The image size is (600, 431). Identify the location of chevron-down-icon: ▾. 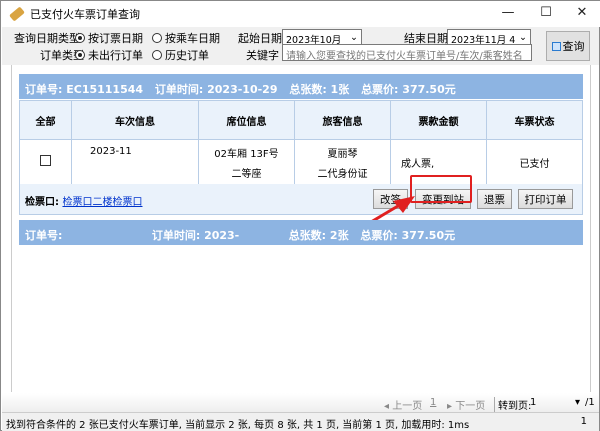
(577, 402).